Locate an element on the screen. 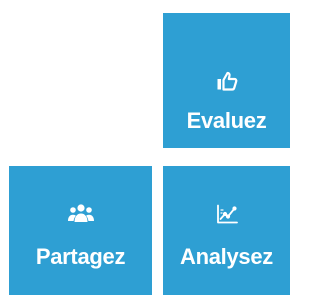  analysez-label: Analysez is located at coordinates (226, 256).